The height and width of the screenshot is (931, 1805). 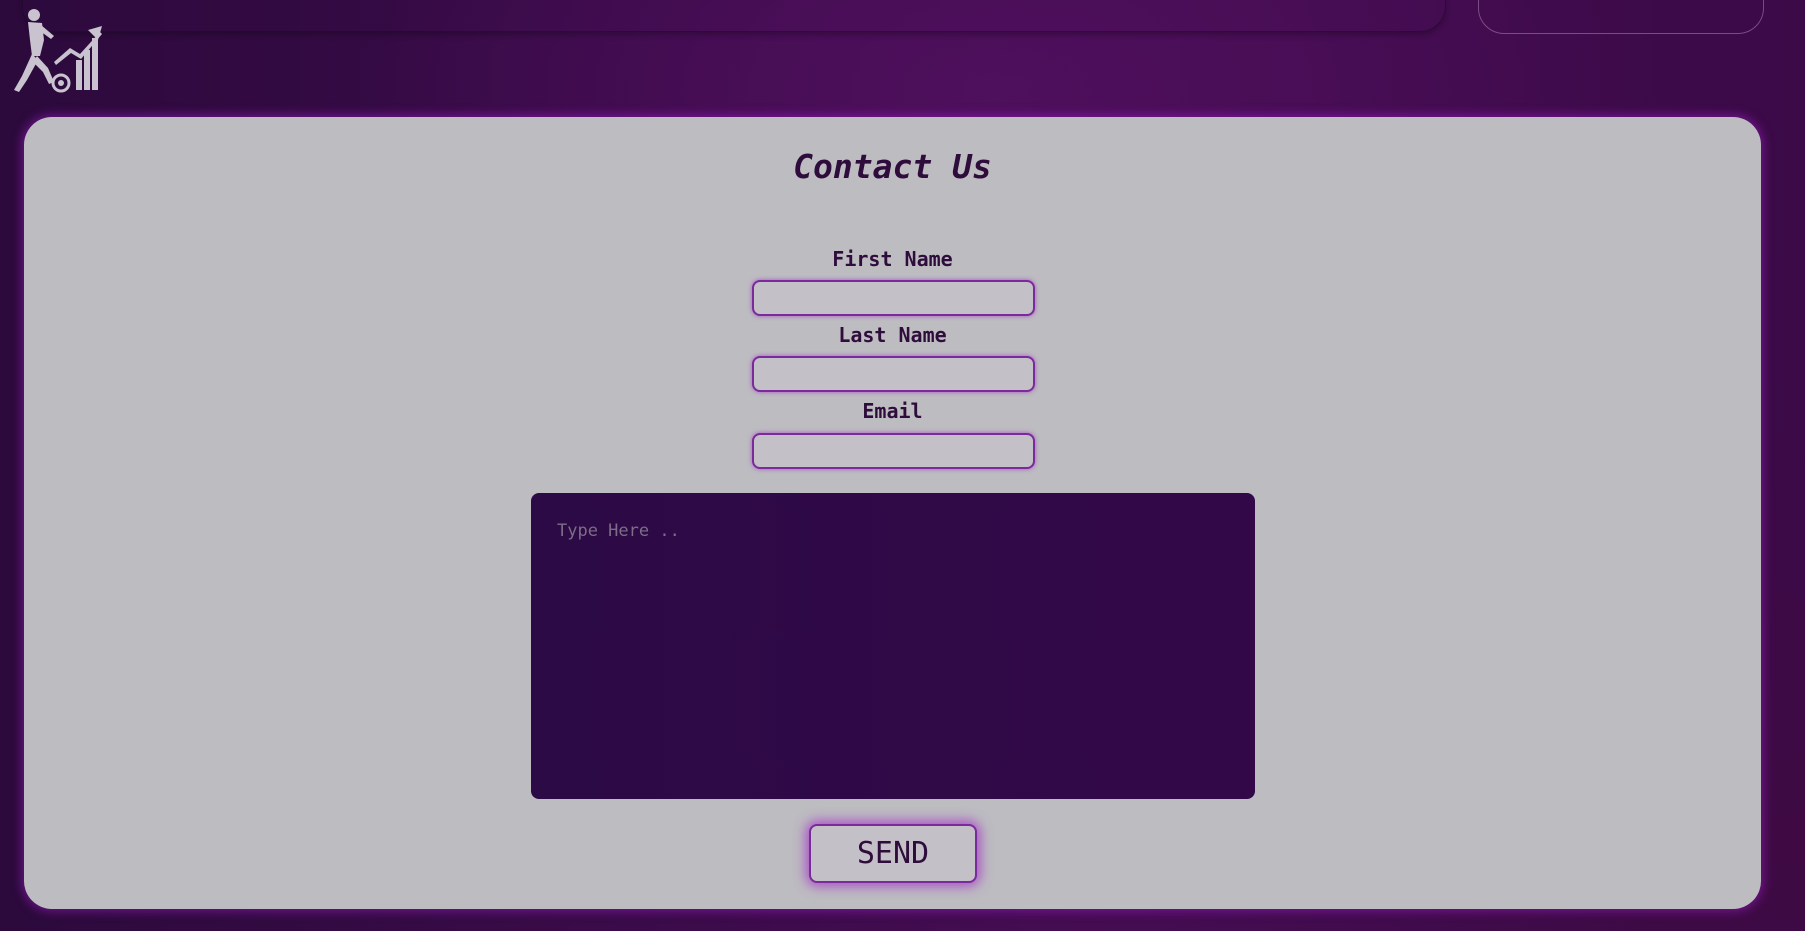 I want to click on email-field, so click(x=893, y=451).